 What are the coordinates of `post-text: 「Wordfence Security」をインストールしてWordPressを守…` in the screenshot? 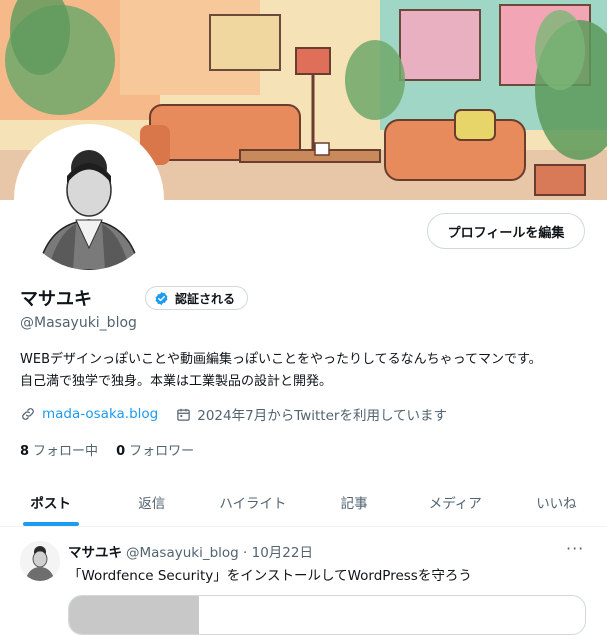 It's located at (270, 576).